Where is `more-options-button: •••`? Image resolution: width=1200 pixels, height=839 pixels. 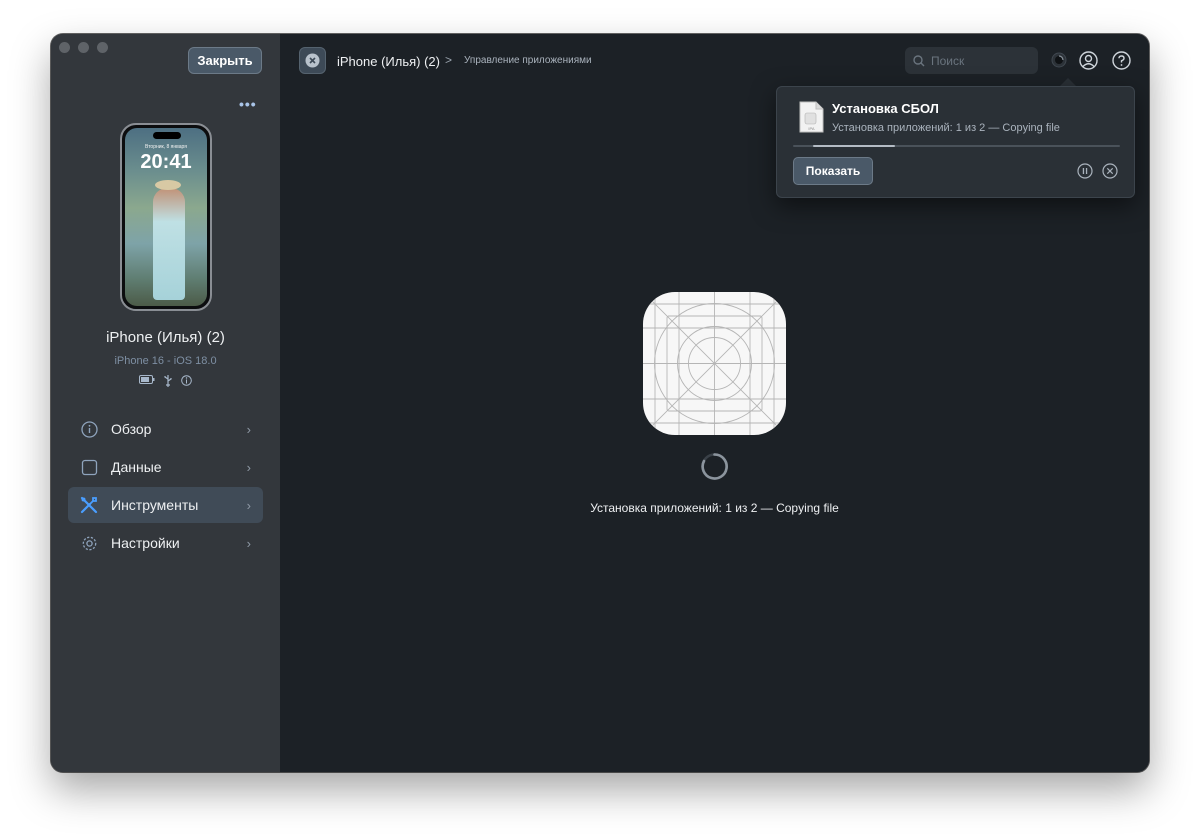 more-options-button: ••• is located at coordinates (248, 104).